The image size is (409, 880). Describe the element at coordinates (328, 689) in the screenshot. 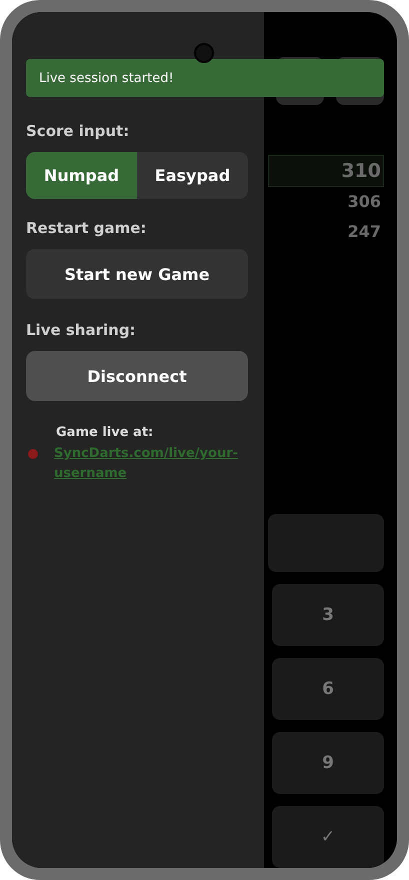

I see `keypad-key: 6` at that location.